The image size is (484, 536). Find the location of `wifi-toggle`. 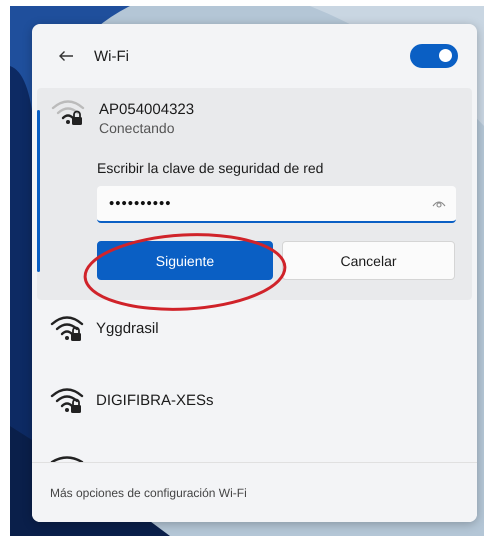

wifi-toggle is located at coordinates (434, 56).